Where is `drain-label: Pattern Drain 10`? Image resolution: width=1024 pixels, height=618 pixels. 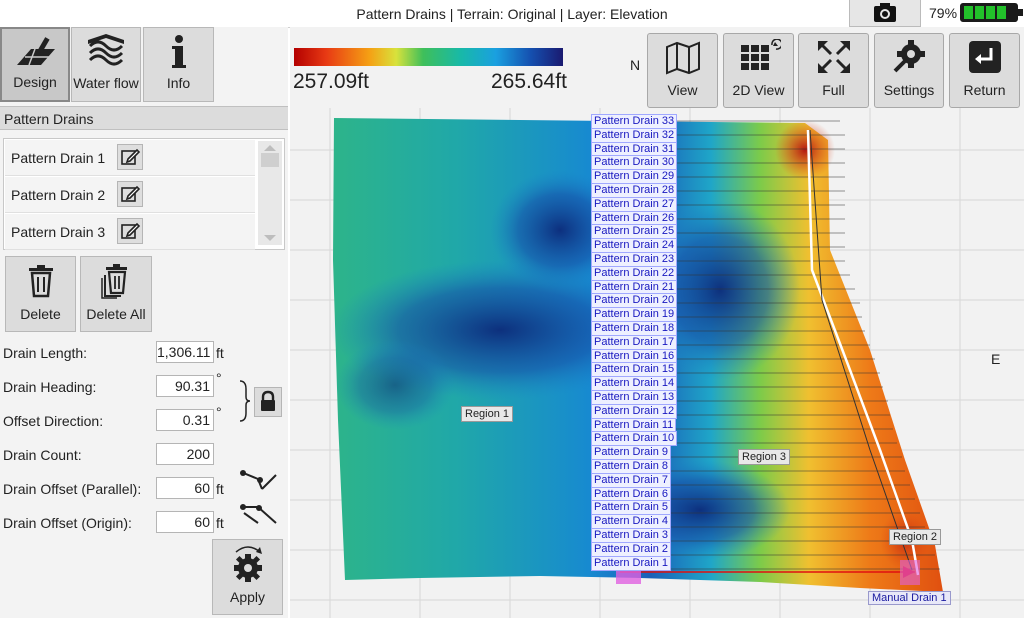
drain-label: Pattern Drain 10 is located at coordinates (634, 439).